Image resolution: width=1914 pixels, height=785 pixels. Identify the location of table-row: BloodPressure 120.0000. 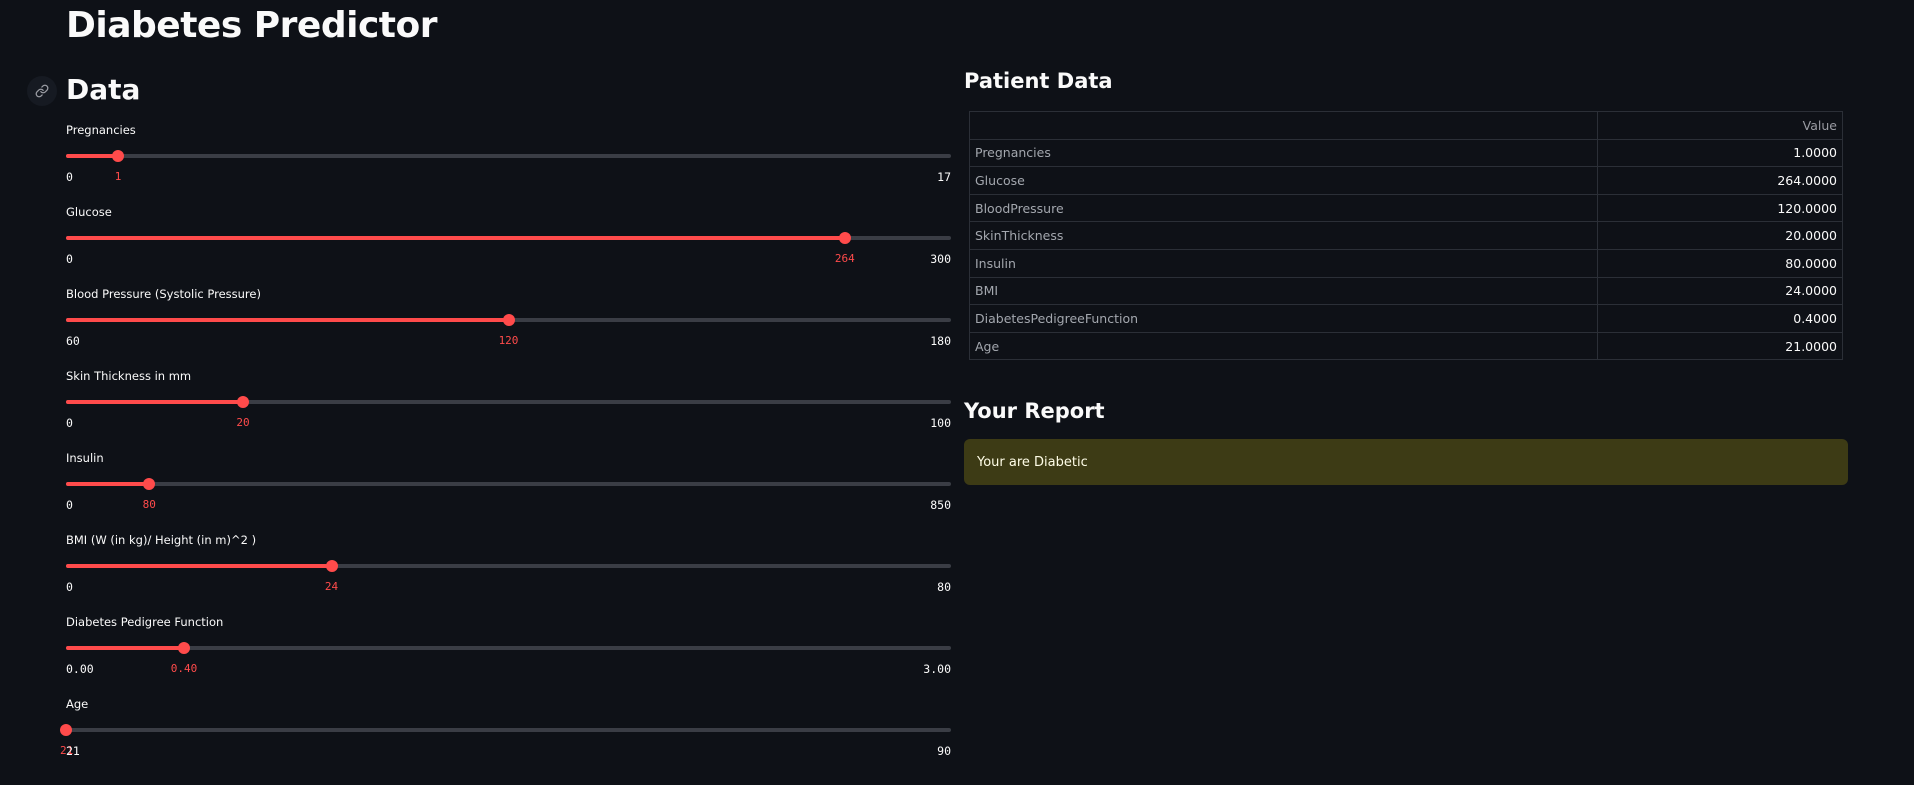
(1406, 208).